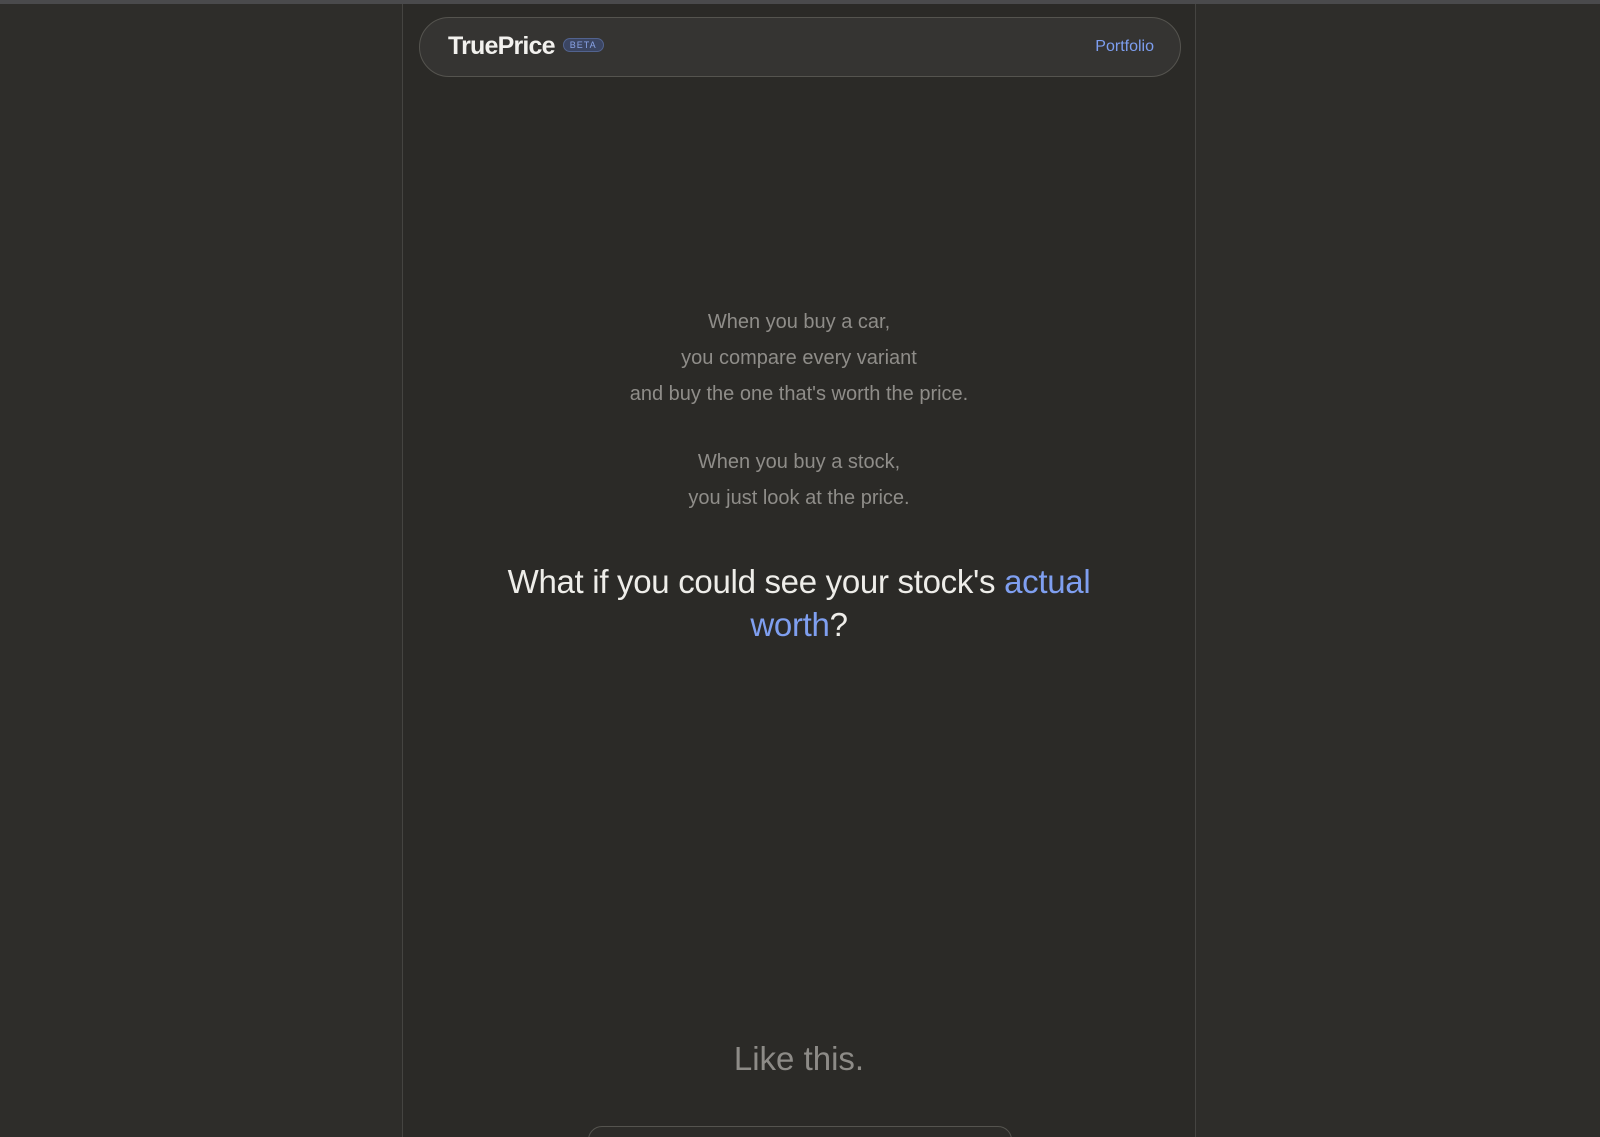 This screenshot has width=1600, height=1137. What do you see at coordinates (799, 498) in the screenshot?
I see `intro-line: you just look at the price.` at bounding box center [799, 498].